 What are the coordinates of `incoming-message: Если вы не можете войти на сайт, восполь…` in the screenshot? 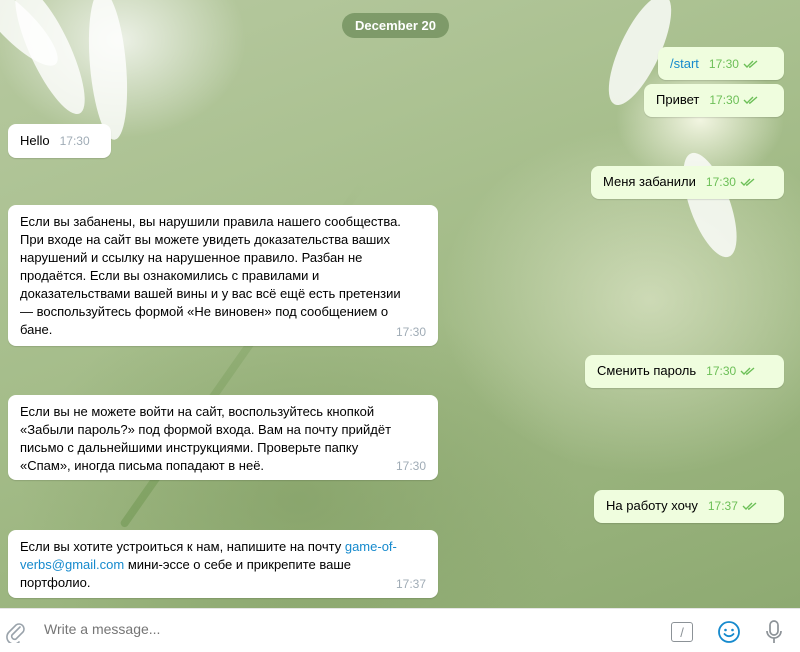 It's located at (223, 437).